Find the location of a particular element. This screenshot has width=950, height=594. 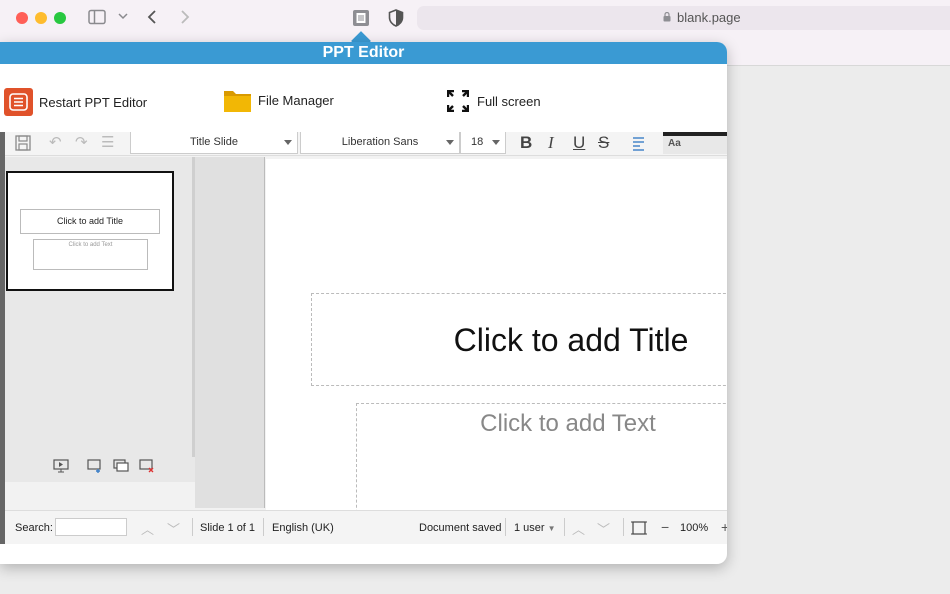

font-value: Liberation Sans is located at coordinates (380, 142).